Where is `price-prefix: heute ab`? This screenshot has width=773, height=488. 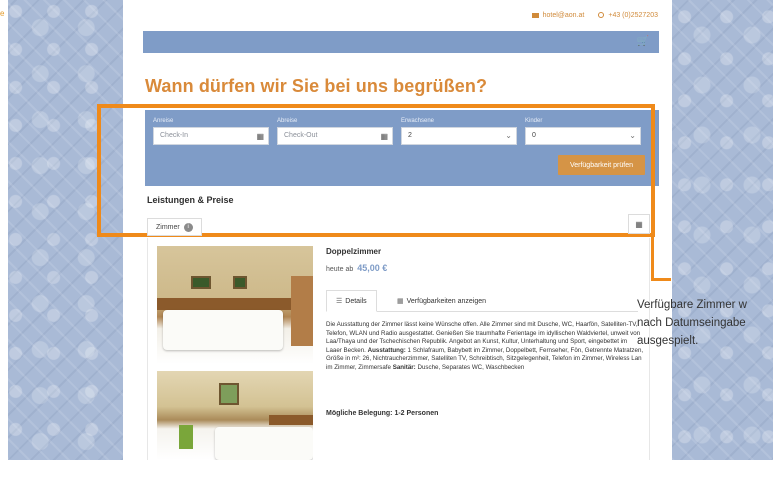
price-prefix: heute ab is located at coordinates (340, 269).